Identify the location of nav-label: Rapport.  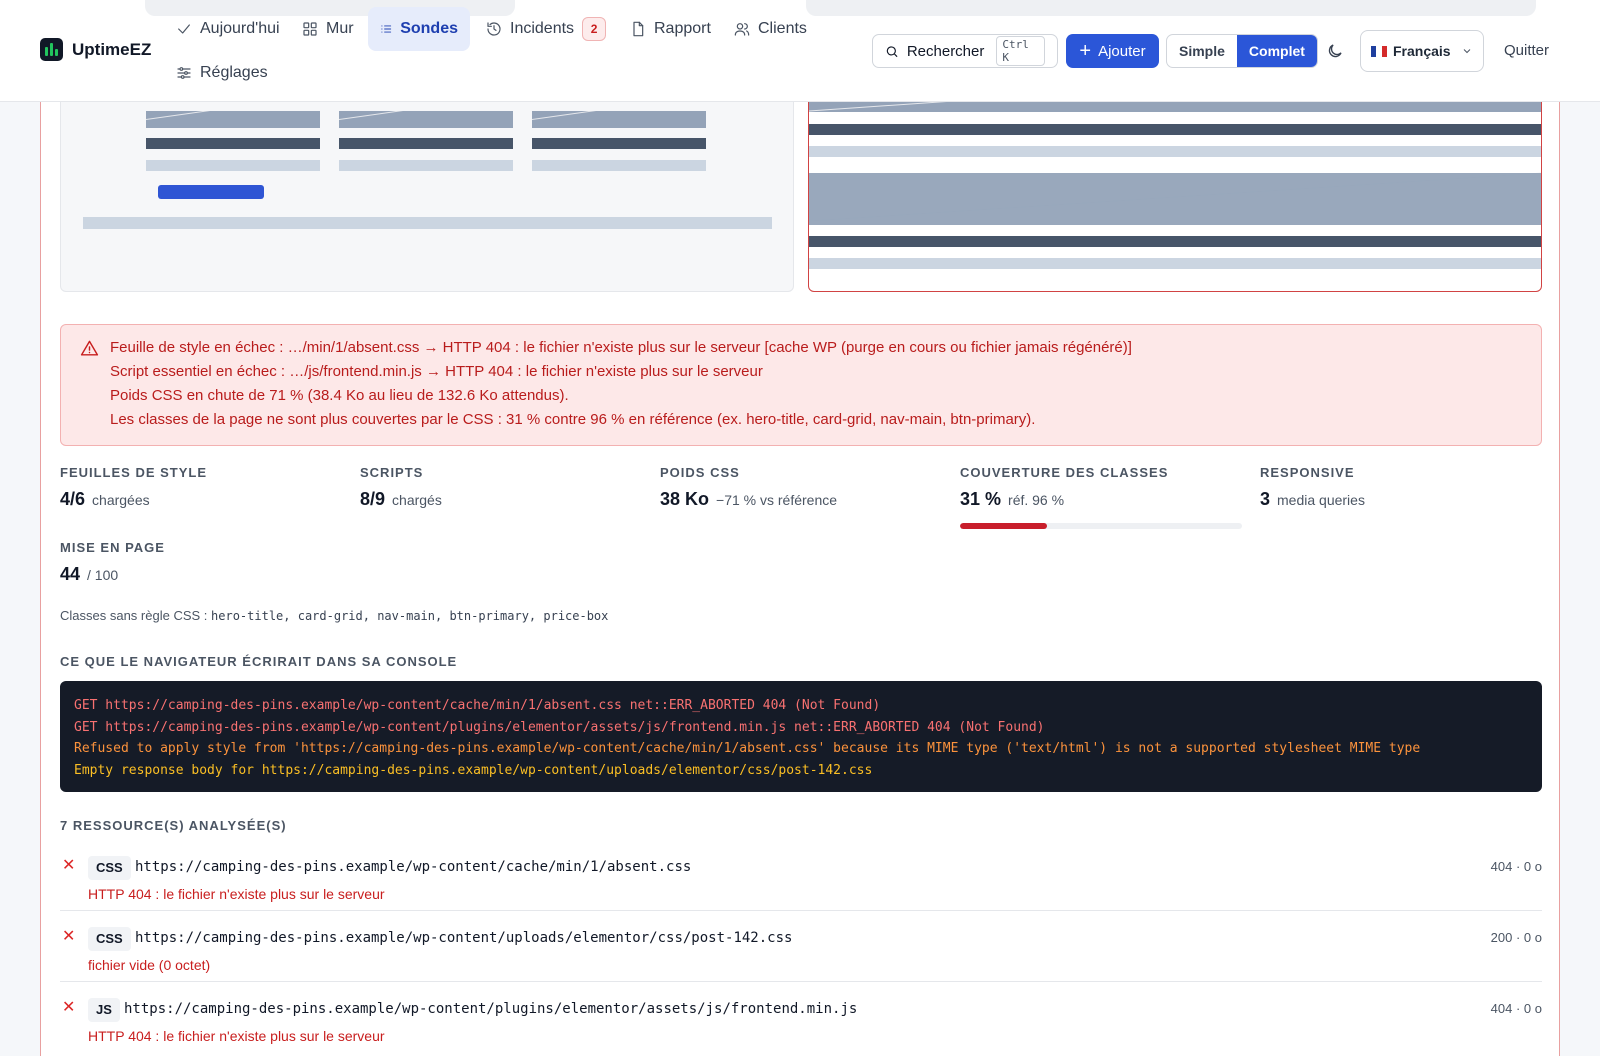
(682, 28).